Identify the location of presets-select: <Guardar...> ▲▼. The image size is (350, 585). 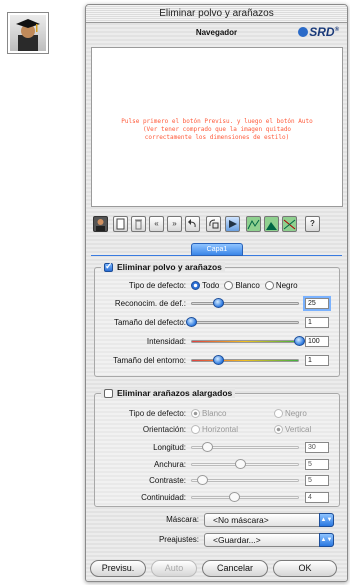
(269, 539).